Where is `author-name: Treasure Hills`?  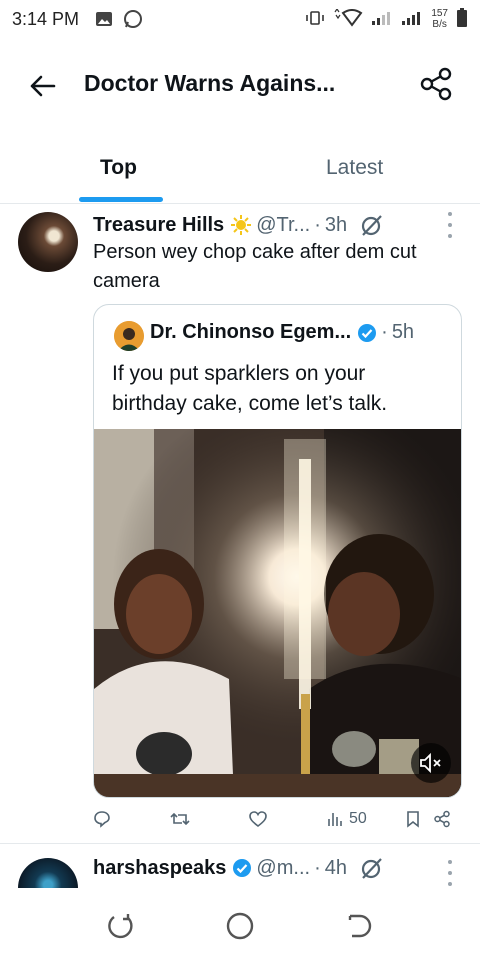
author-name: Treasure Hills is located at coordinates (158, 225).